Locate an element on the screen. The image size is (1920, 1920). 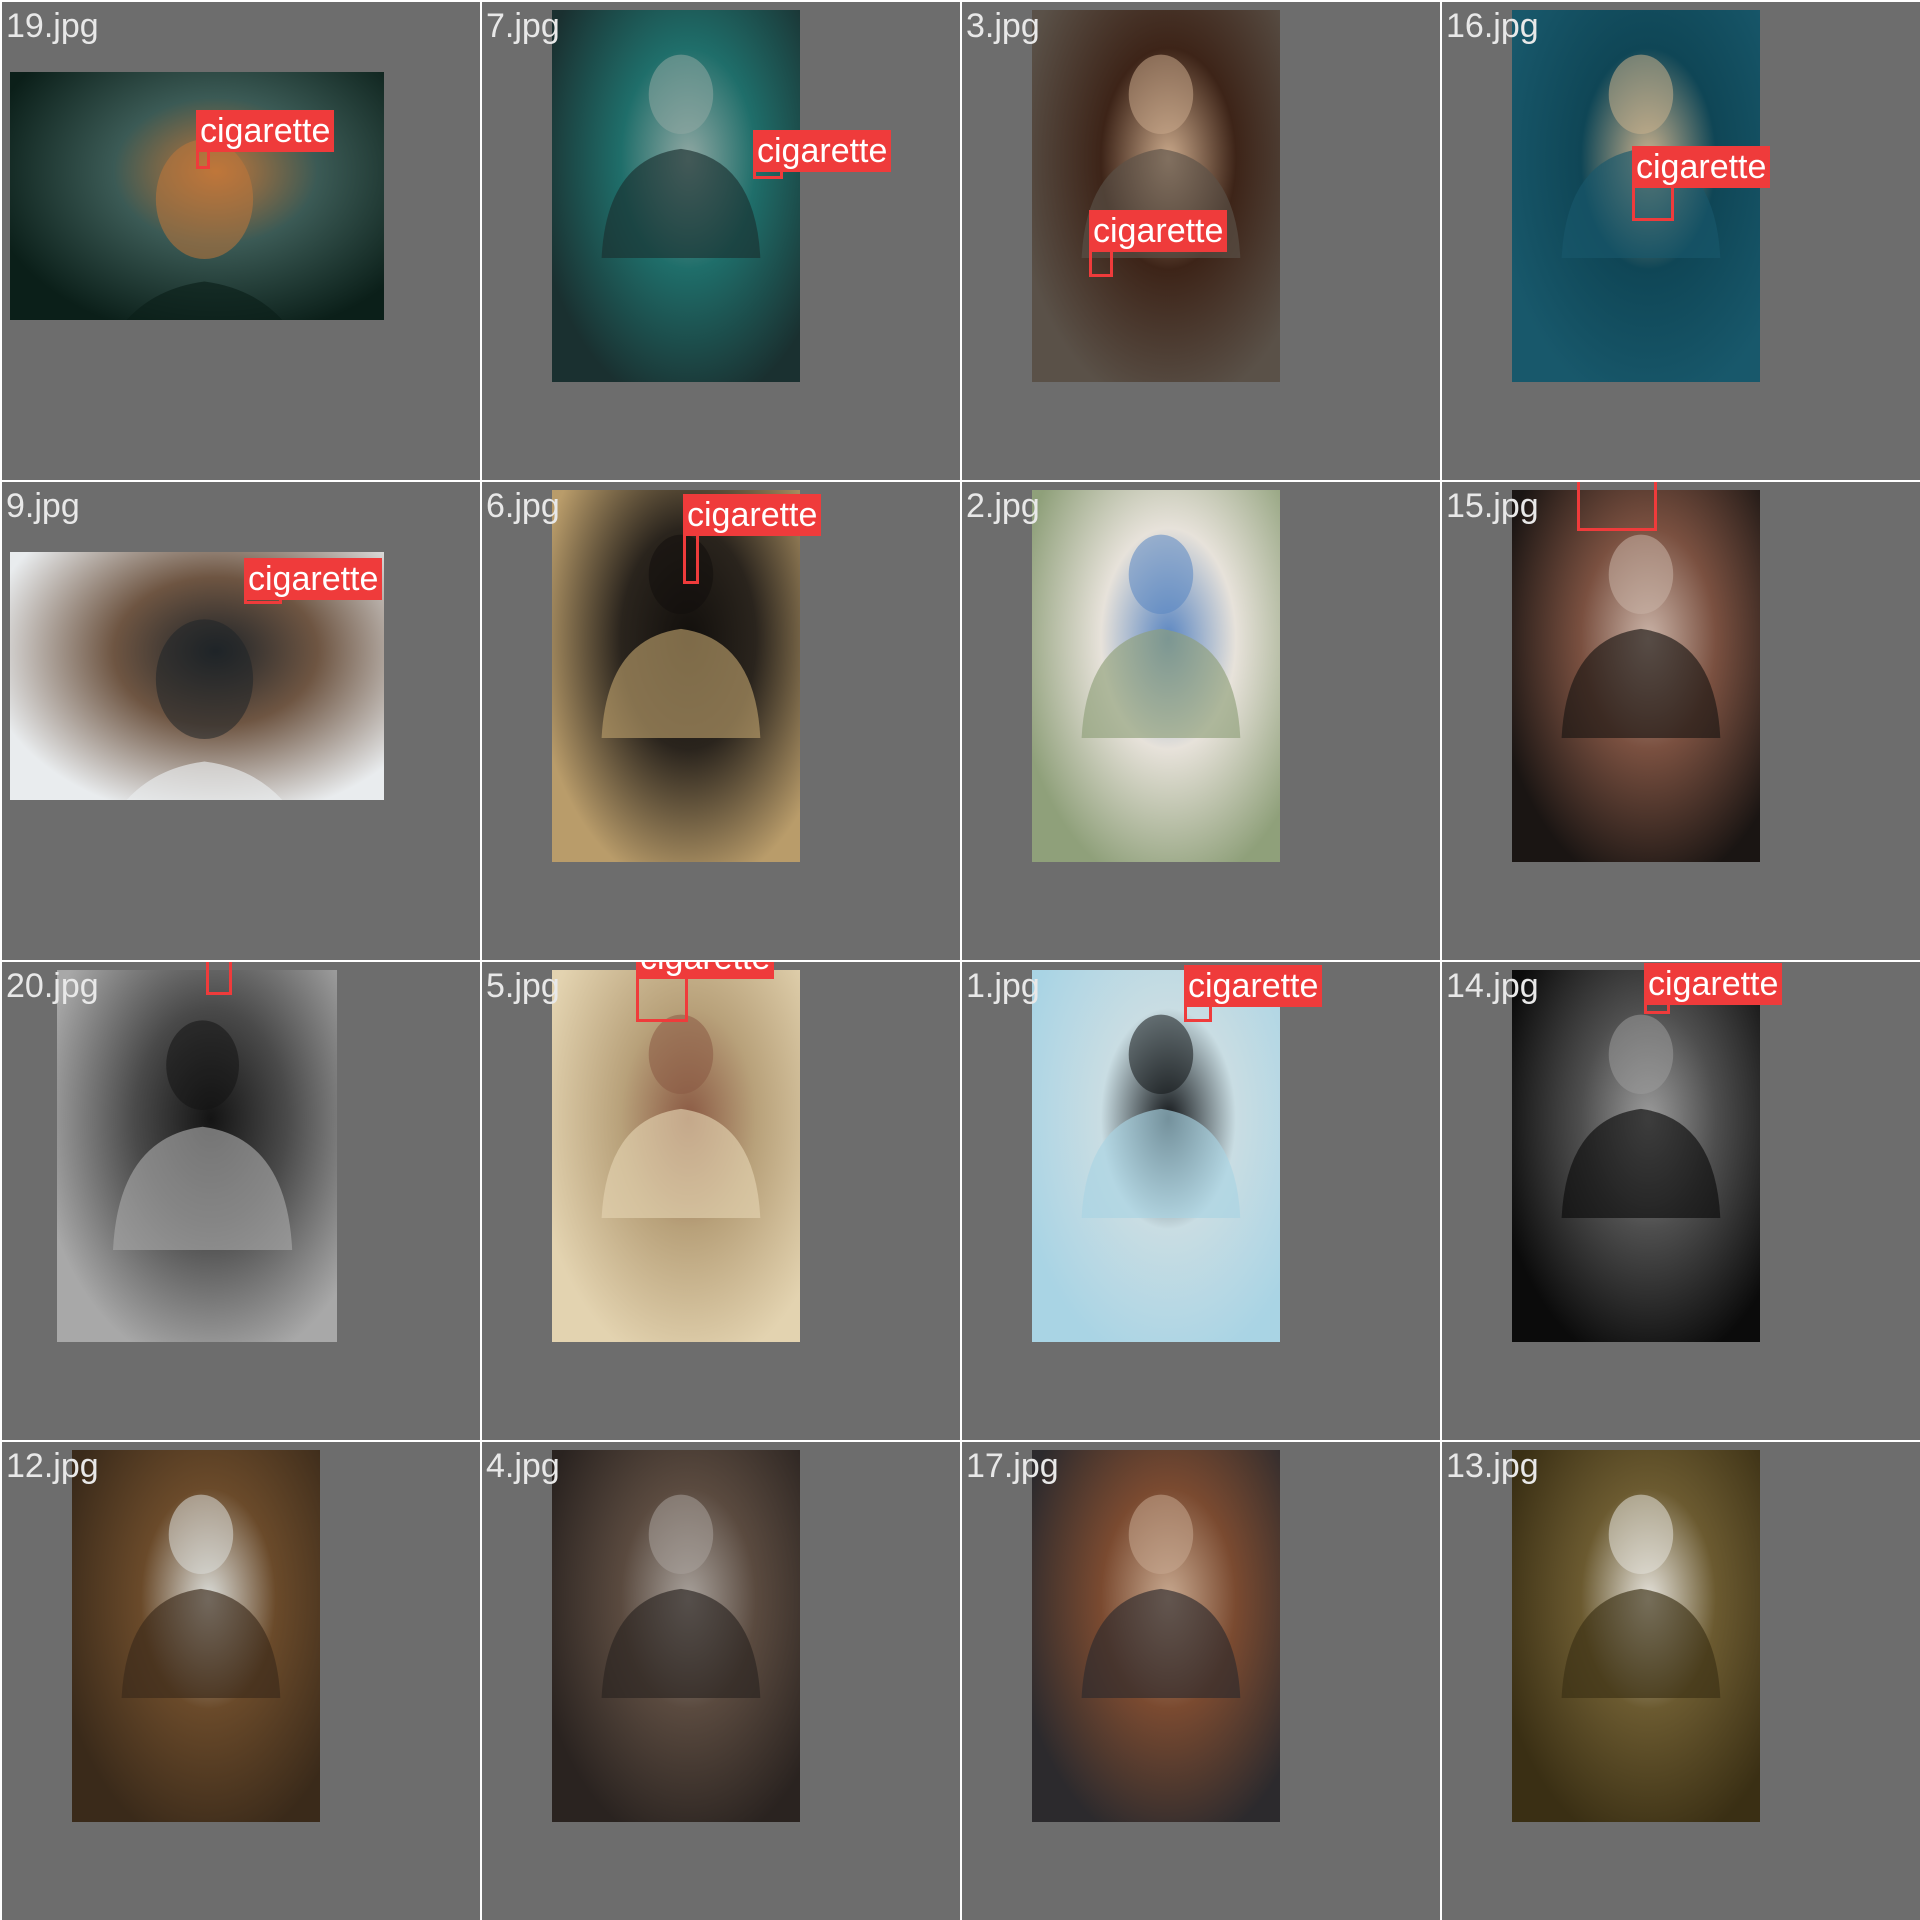
filename-label: 20.jpg is located at coordinates (52, 986).